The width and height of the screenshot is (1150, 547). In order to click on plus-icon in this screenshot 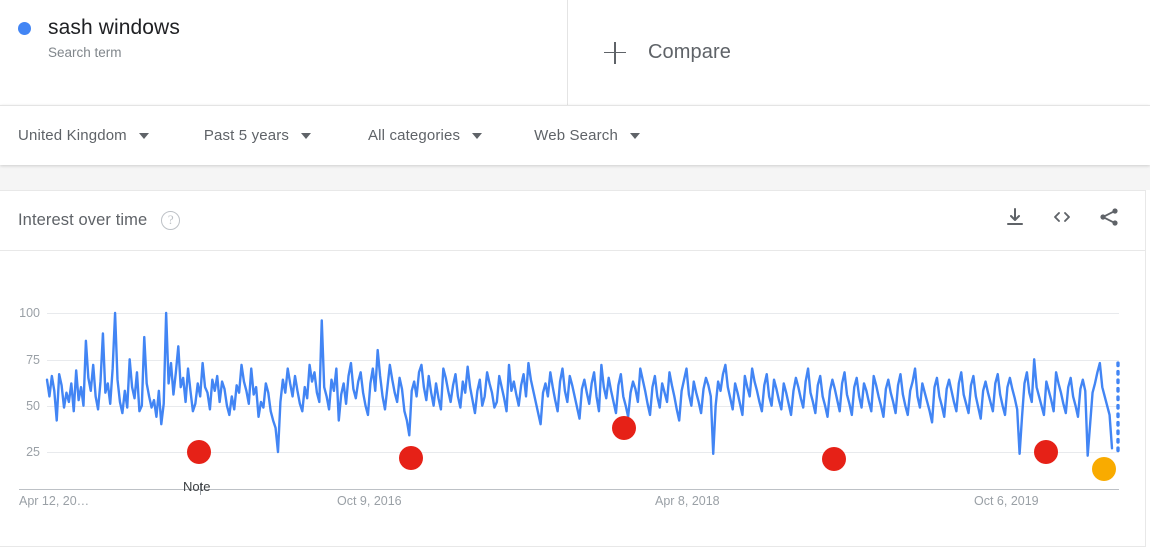, I will do `click(615, 52)`.